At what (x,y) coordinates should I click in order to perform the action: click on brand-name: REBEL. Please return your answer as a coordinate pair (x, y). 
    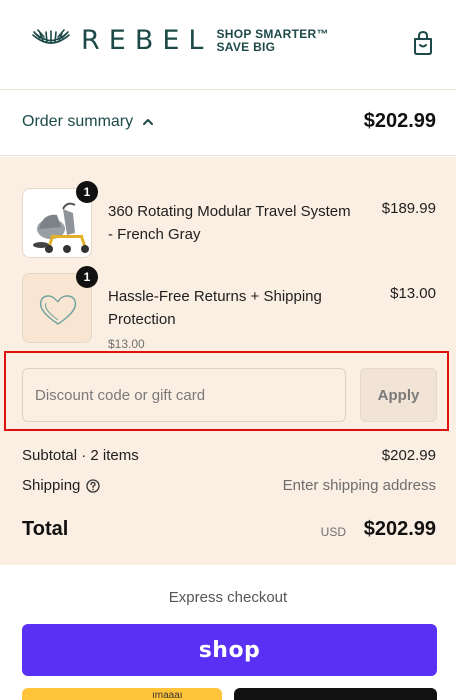
    Looking at the image, I should click on (147, 40).